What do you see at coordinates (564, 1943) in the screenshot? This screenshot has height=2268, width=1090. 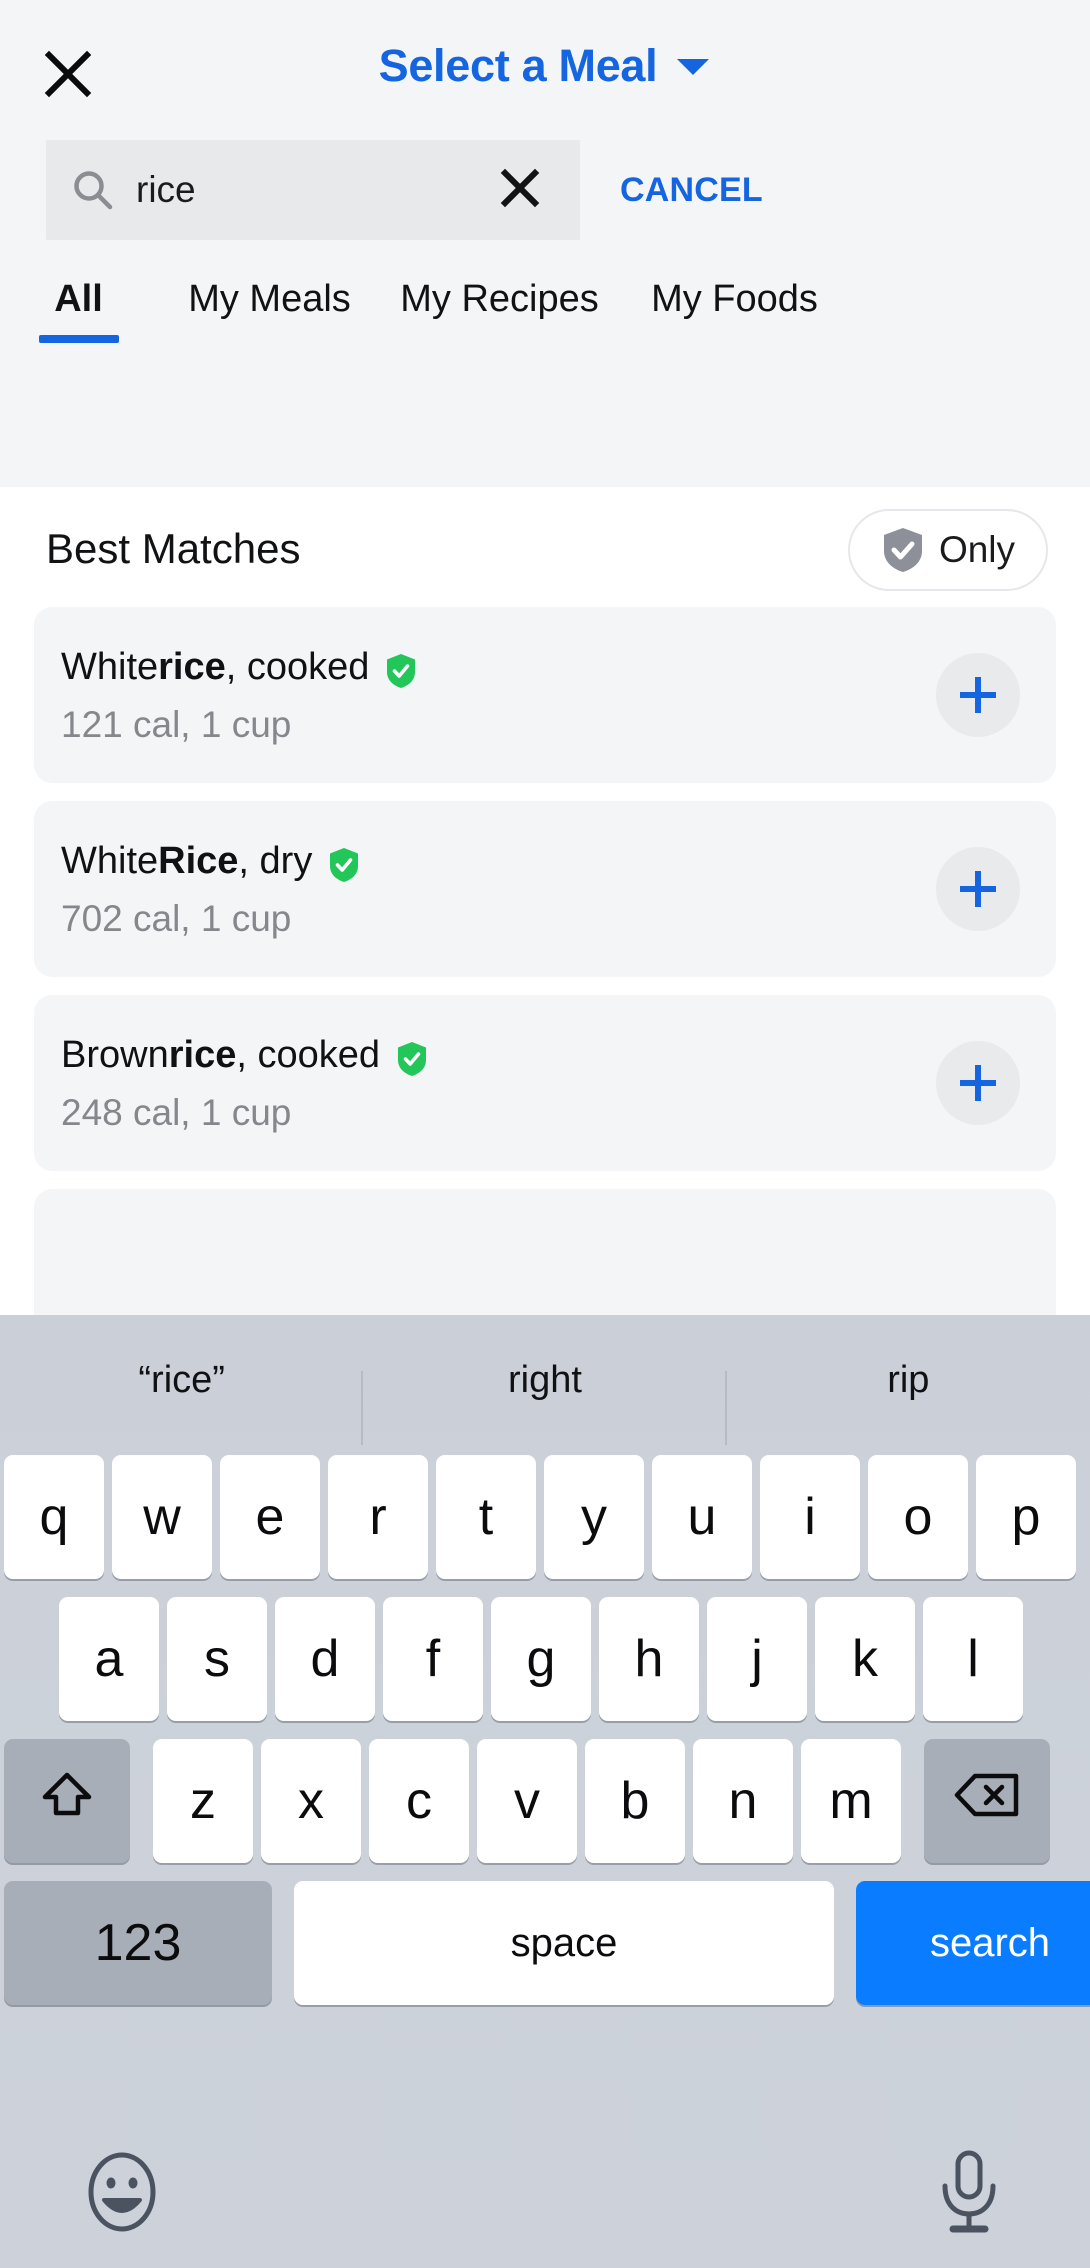 I see `space-key: space` at bounding box center [564, 1943].